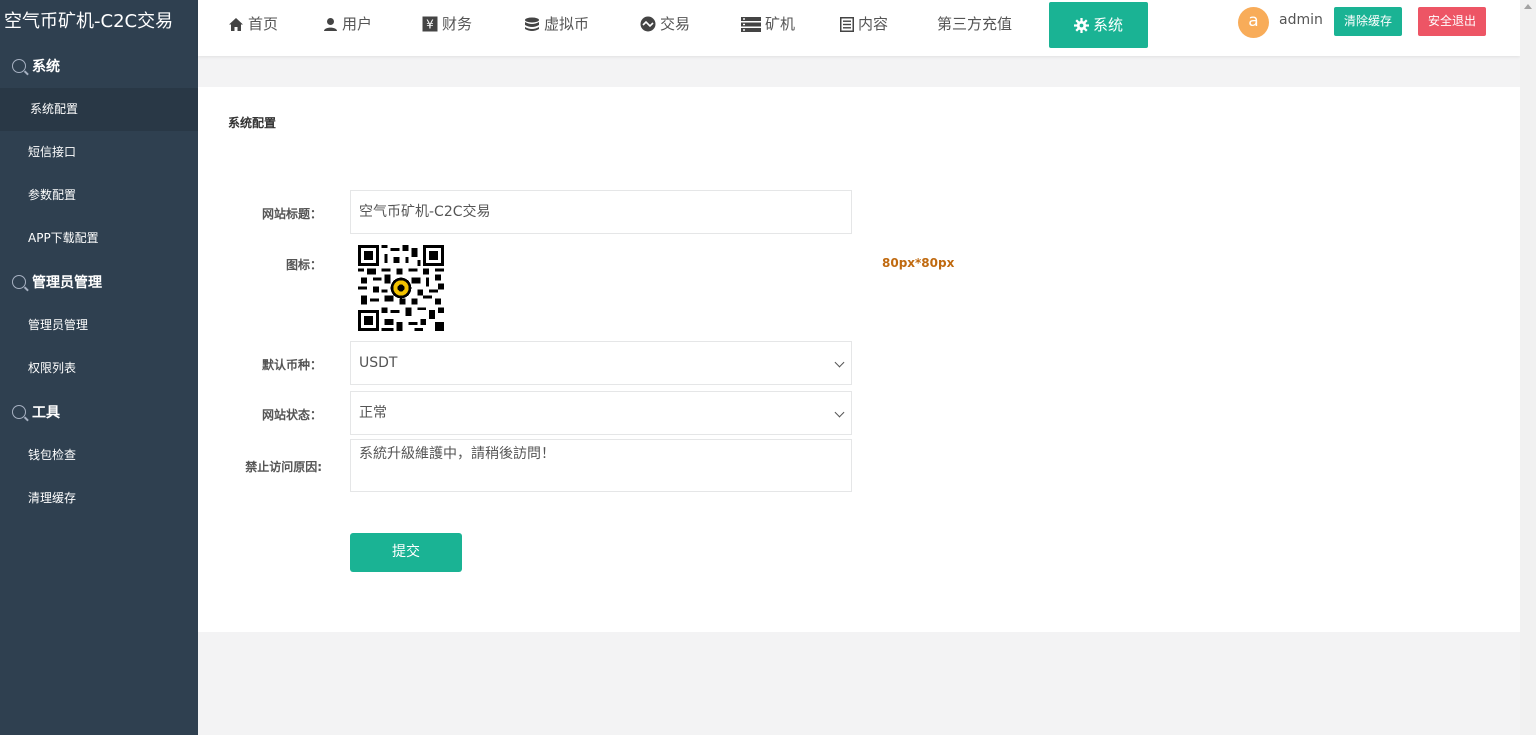  I want to click on sidebar-item-app-download: APP下载配置, so click(99, 238).